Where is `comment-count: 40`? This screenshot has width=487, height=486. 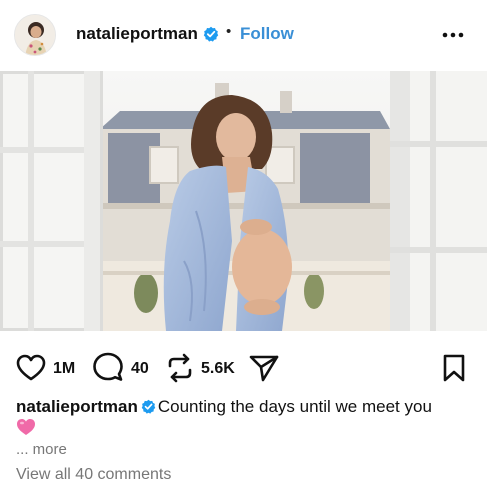
comment-count: 40 is located at coordinates (140, 369).